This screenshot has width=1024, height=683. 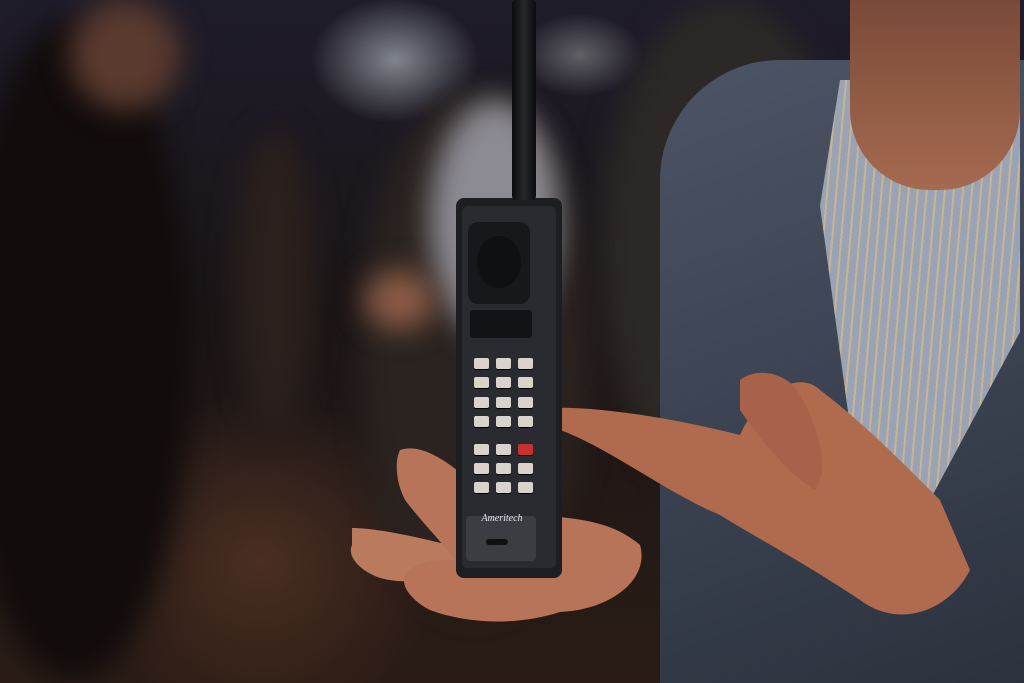 What do you see at coordinates (524, 100) in the screenshot?
I see `phone-antenna` at bounding box center [524, 100].